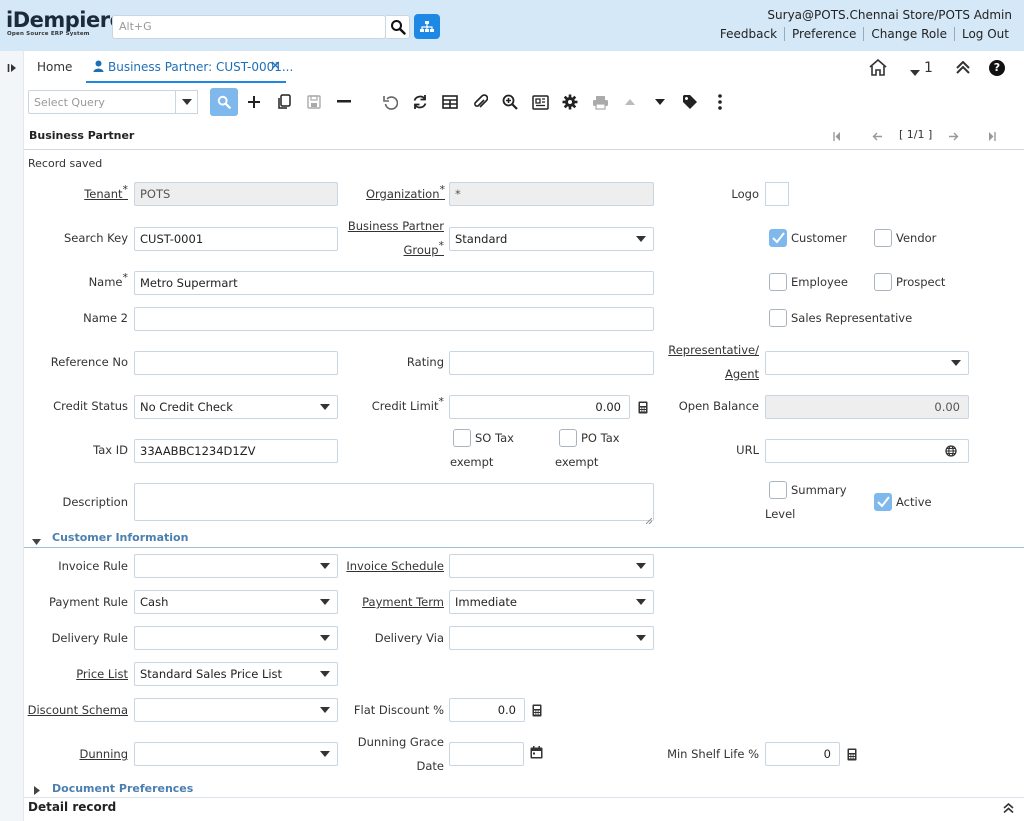 This screenshot has width=1024, height=821. What do you see at coordinates (867, 407) in the screenshot?
I see `open-balance-field: 0.00` at bounding box center [867, 407].